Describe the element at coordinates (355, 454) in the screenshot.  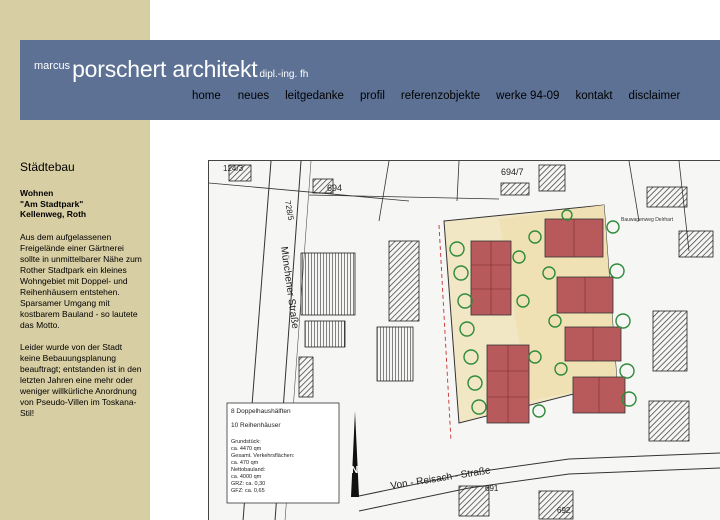
I see `north-arrow-icon` at that location.